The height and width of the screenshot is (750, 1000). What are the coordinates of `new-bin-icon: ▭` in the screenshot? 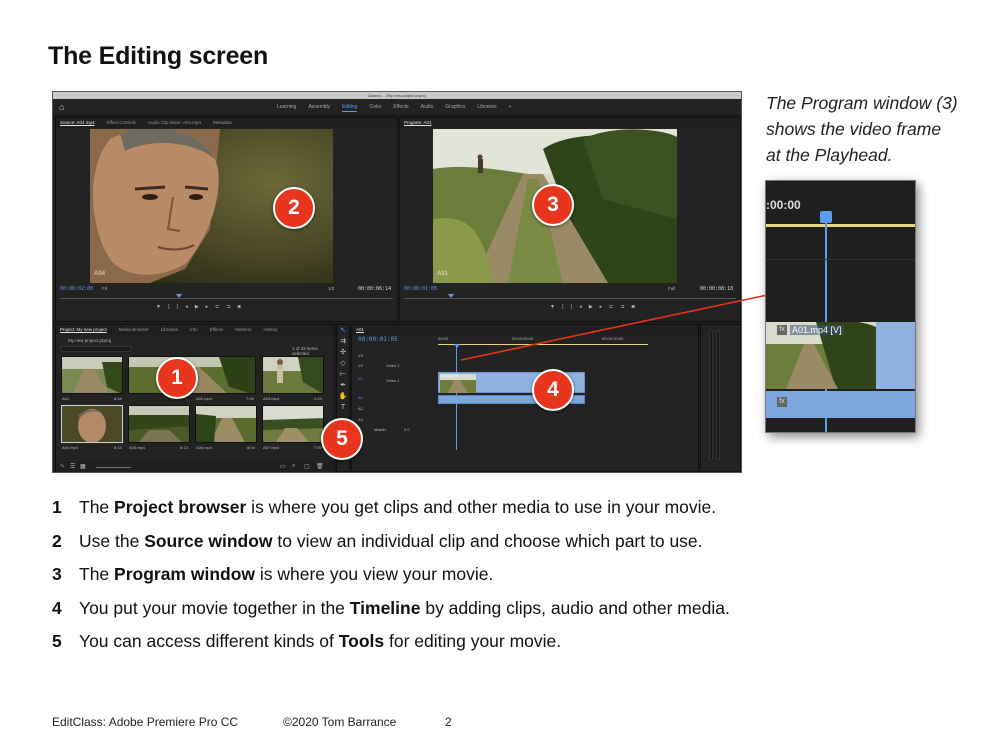 It's located at (283, 466).